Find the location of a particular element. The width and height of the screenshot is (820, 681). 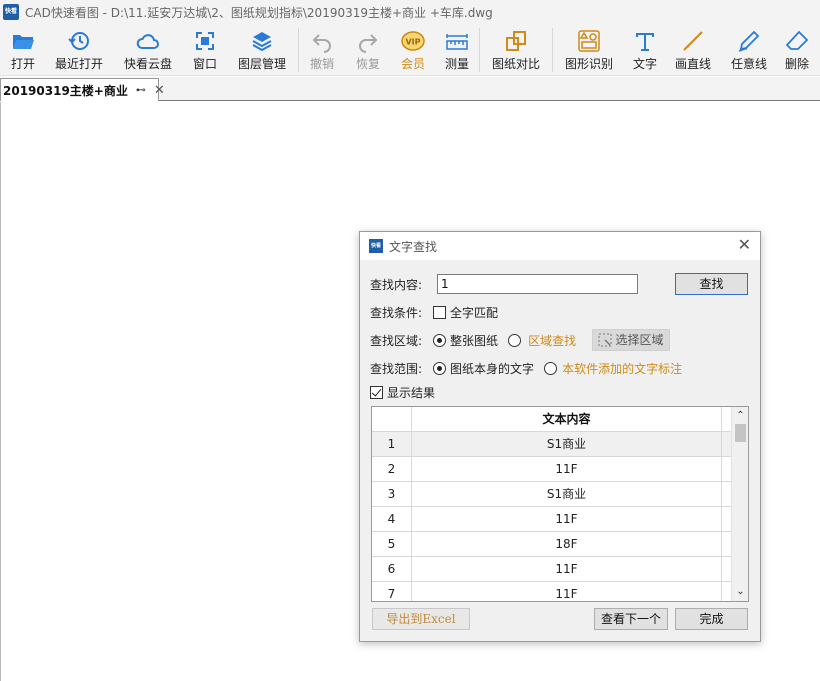

area-region-radio is located at coordinates (515, 340).